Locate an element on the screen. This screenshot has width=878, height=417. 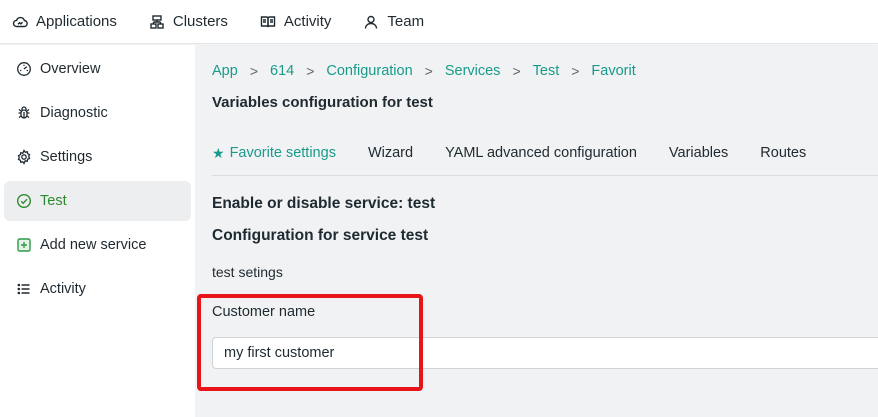
nav-activity: Activity is located at coordinates (296, 22).